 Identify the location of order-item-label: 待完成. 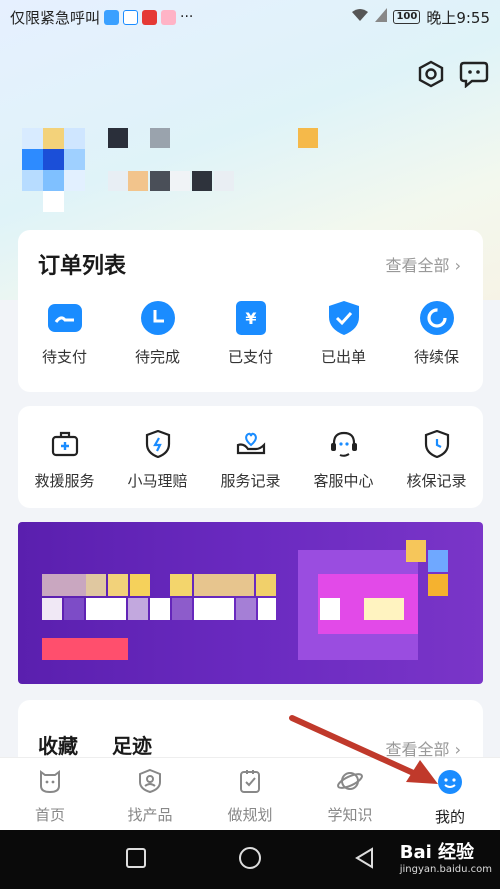
(157, 357).